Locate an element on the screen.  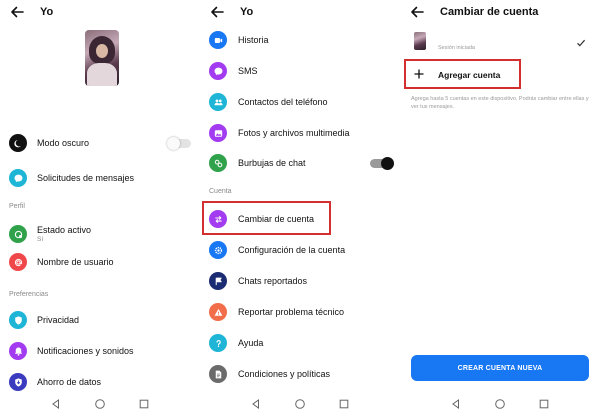
row-username: Nombre de usuario is located at coordinates (100, 262).